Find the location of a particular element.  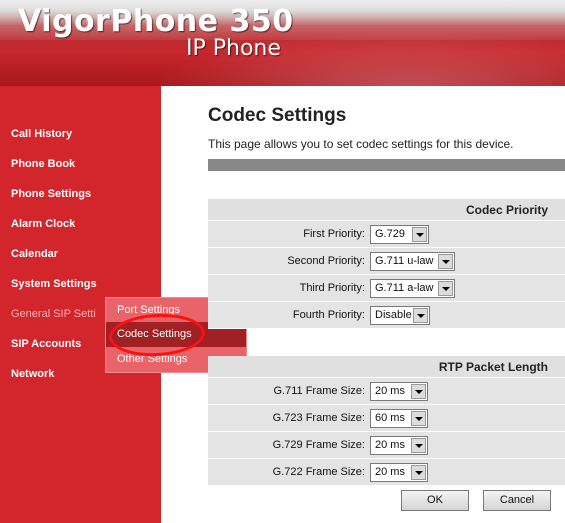

select-value: Disable is located at coordinates (393, 315).